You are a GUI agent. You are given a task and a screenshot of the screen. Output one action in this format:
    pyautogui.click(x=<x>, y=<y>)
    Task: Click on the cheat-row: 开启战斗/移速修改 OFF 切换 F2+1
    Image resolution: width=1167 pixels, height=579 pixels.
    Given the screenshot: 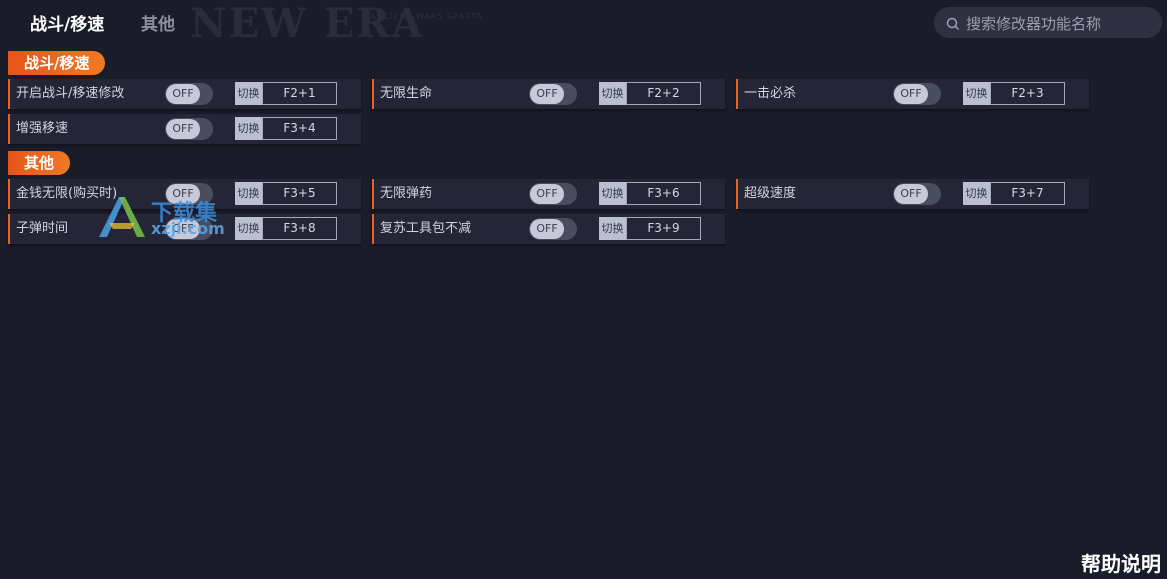 What is the action you would take?
    pyautogui.click(x=184, y=94)
    